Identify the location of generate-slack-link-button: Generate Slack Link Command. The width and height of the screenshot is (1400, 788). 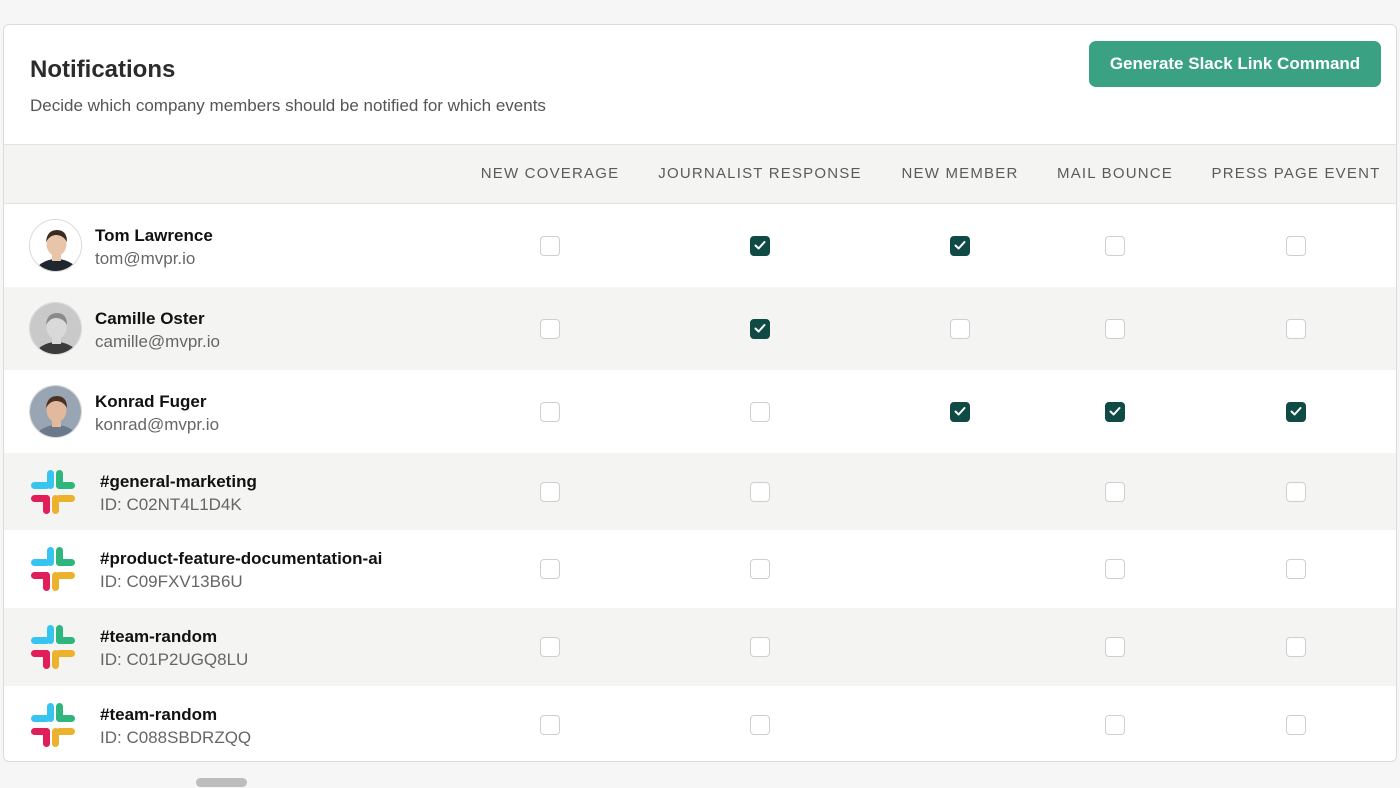
(1235, 64).